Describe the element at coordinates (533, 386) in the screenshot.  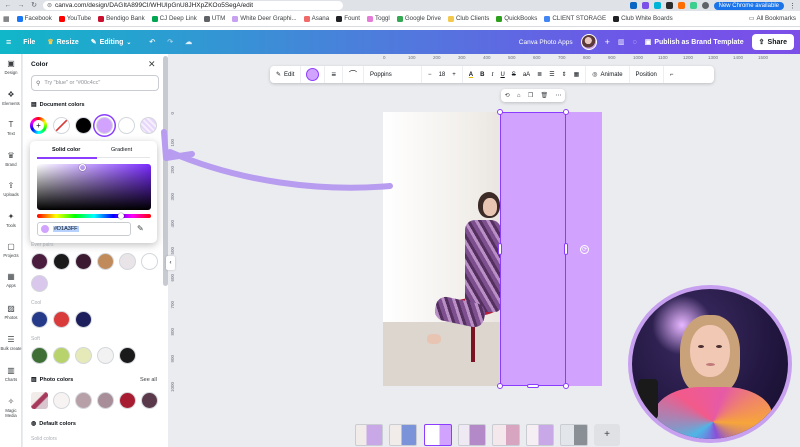
I see `side-handle` at that location.